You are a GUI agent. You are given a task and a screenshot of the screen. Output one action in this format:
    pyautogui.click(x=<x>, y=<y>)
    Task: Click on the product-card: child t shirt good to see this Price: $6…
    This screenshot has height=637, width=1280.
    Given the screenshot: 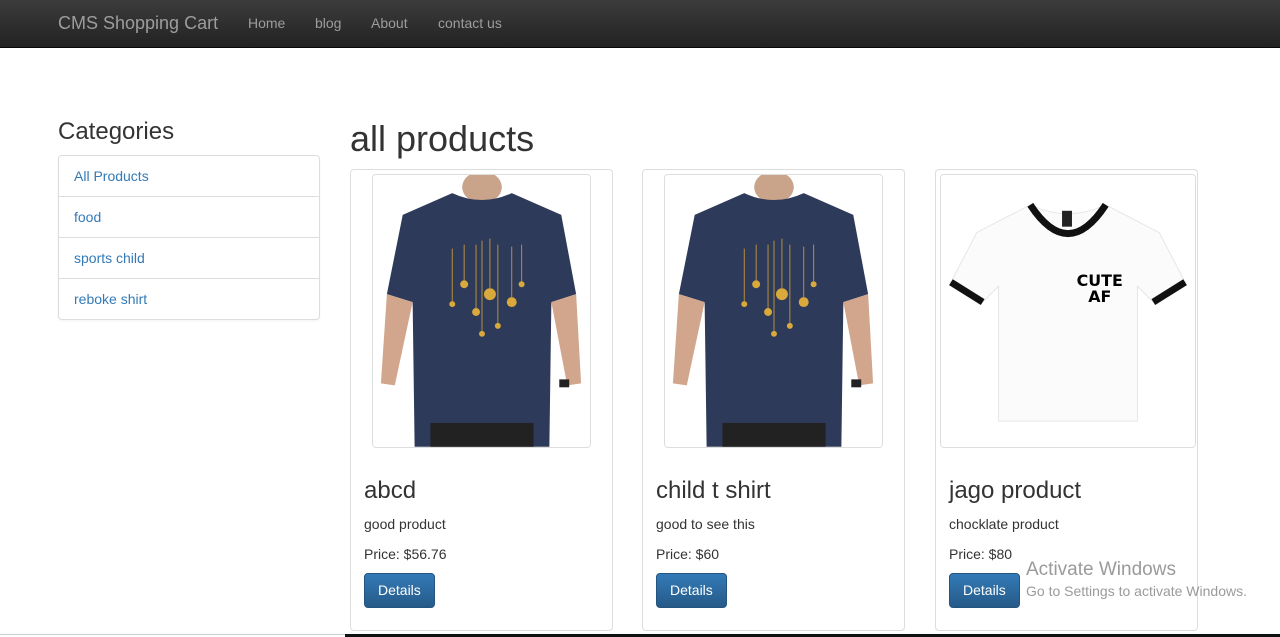 What is the action you would take?
    pyautogui.click(x=773, y=400)
    